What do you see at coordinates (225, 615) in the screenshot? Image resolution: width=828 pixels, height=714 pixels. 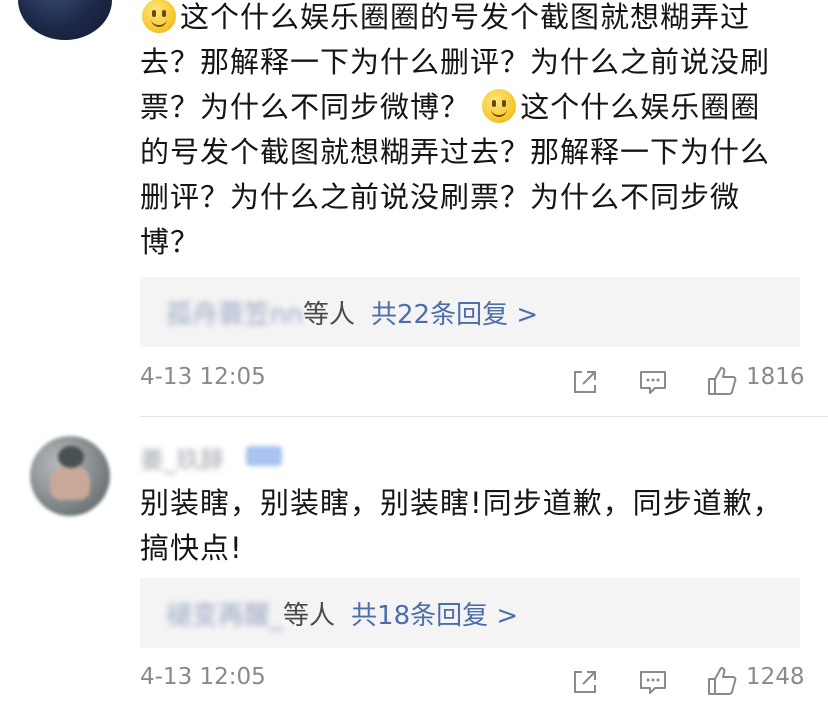 I see `reply-user-names: 褪变再醒_` at bounding box center [225, 615].